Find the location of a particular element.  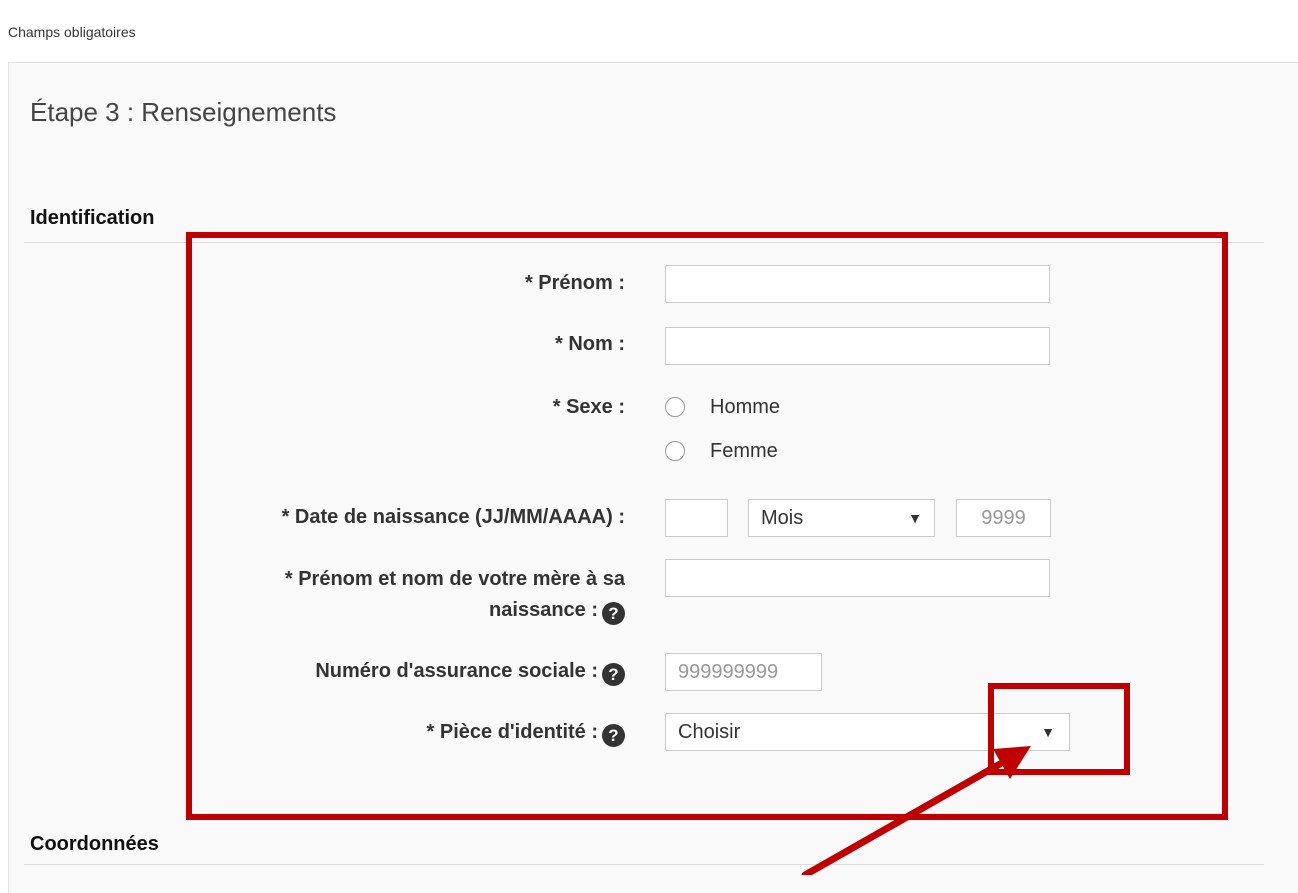

annotation-arrow-shaft is located at coordinates (902, 817).